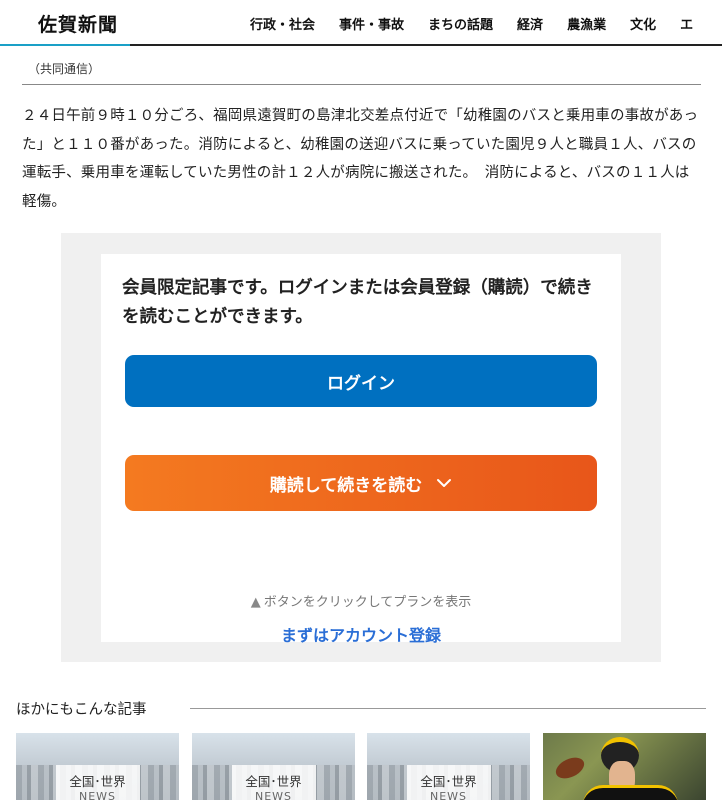 This screenshot has height=800, width=722. I want to click on nav-item-nogyogyo: 農漁業, so click(586, 23).